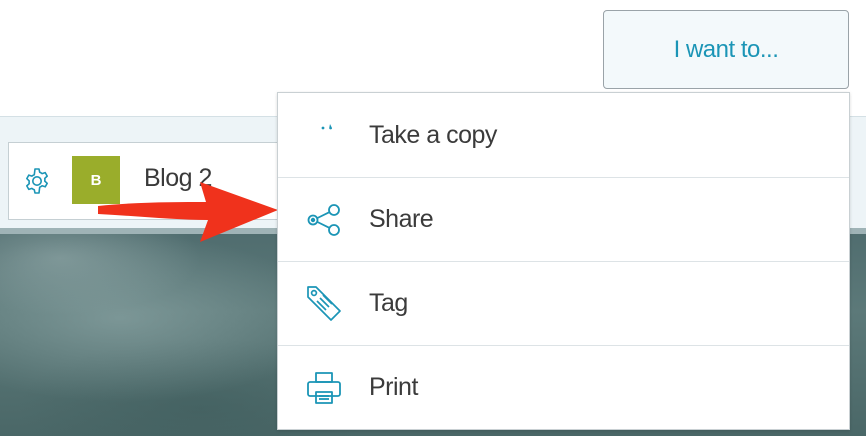 The width and height of the screenshot is (866, 436). Describe the element at coordinates (433, 134) in the screenshot. I see `menu-item-label: Take a copy` at that location.